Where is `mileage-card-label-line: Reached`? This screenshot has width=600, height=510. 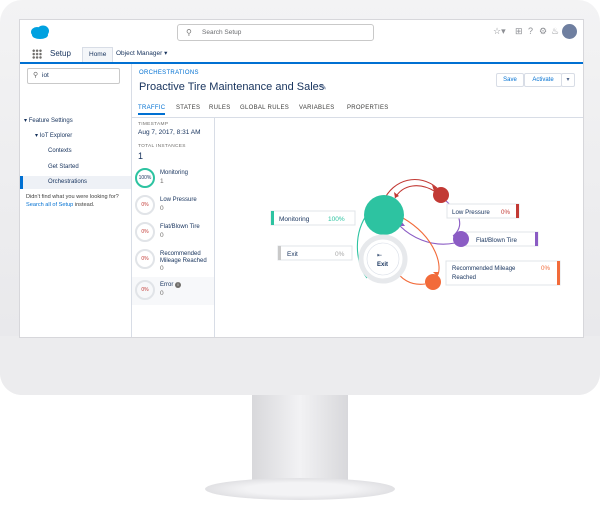
mileage-card-label-line: Reached is located at coordinates (464, 278).